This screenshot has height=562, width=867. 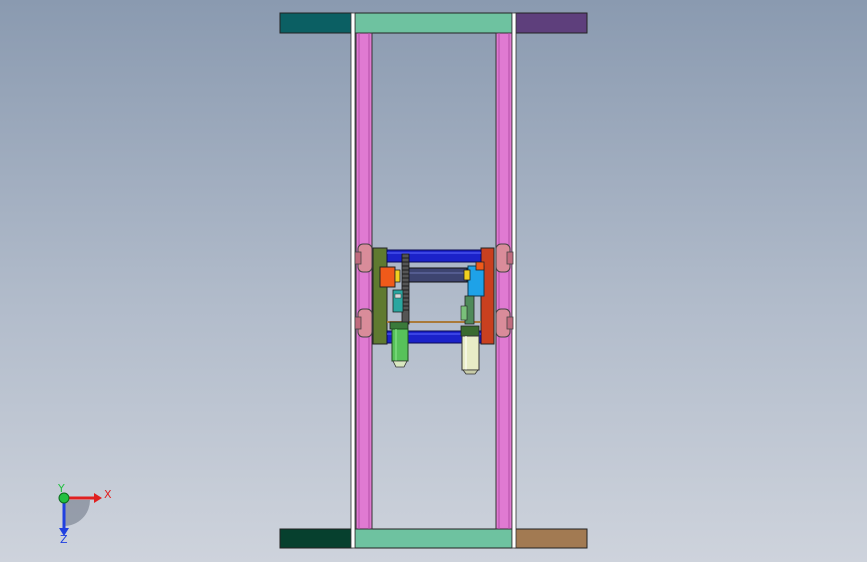 I want to click on left-side-plate, so click(x=380, y=296).